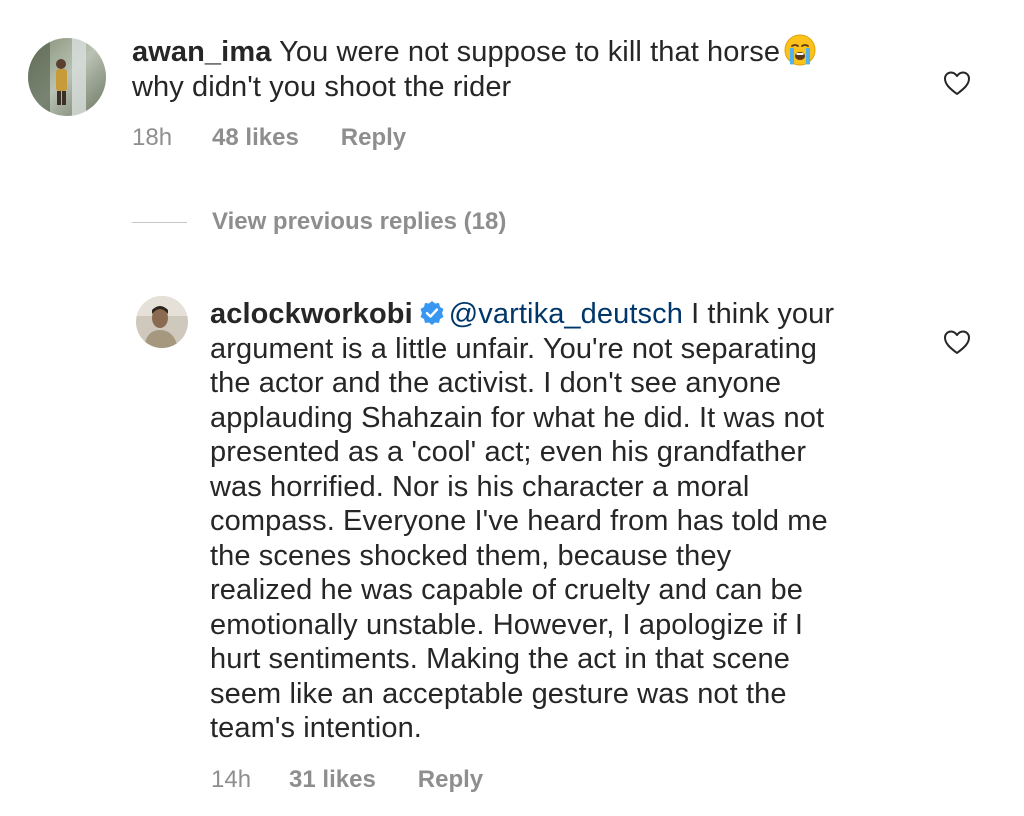 The height and width of the screenshot is (816, 1024). What do you see at coordinates (763, 314) in the screenshot?
I see `reply-line-1: I think your` at bounding box center [763, 314].